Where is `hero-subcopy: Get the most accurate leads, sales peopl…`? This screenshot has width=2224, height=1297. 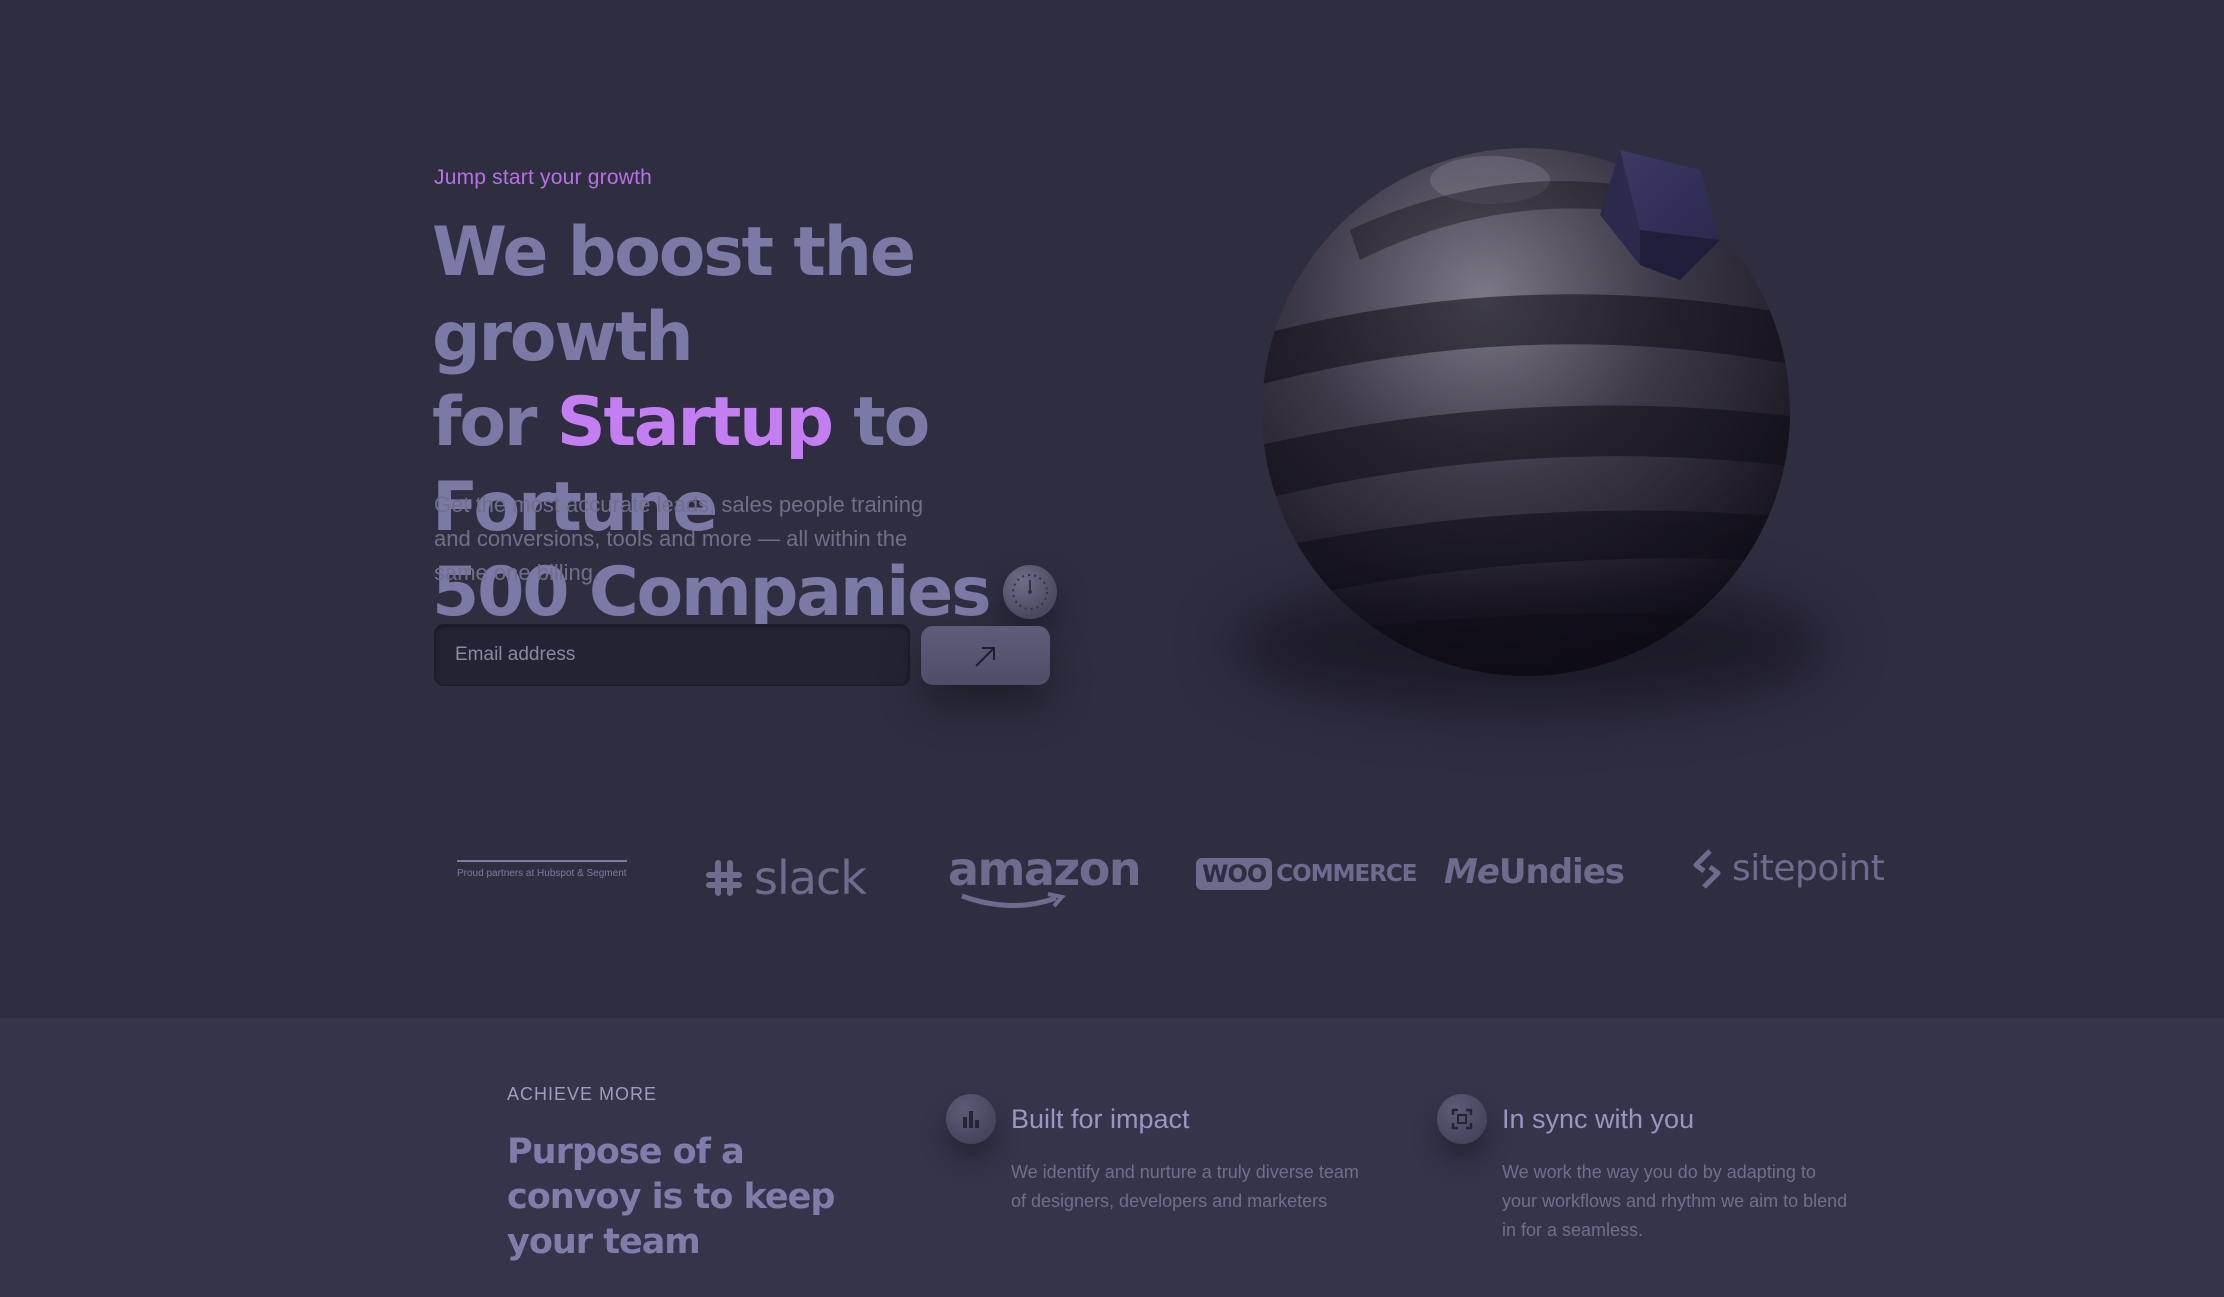 hero-subcopy: Get the most accurate leads, sales peopl… is located at coordinates (679, 538).